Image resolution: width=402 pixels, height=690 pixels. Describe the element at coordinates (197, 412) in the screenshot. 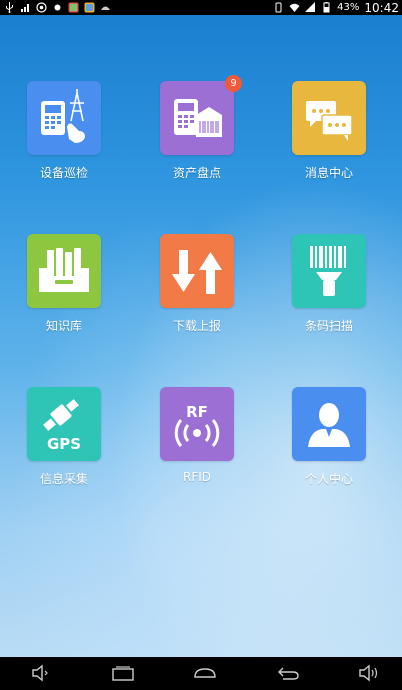

I see `rf-text: RF` at that location.